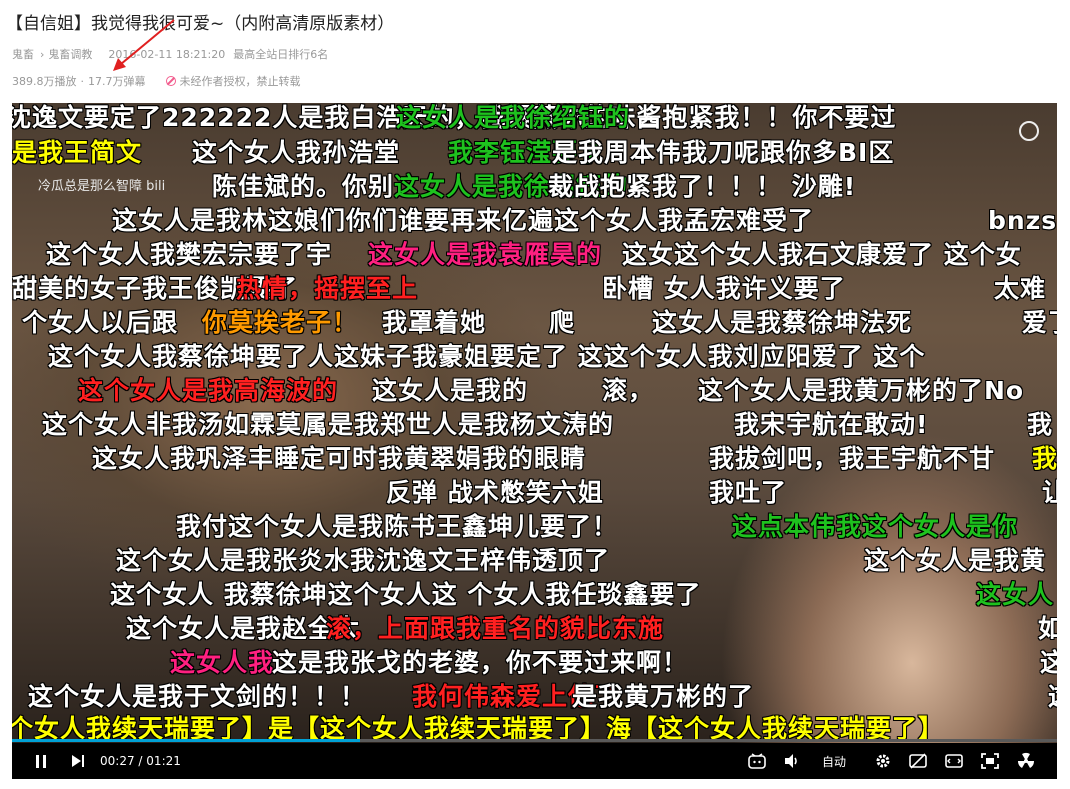  I want to click on danmaku-comment: 这是我张戈的老婆，你不要过来啊！, so click(480, 662).